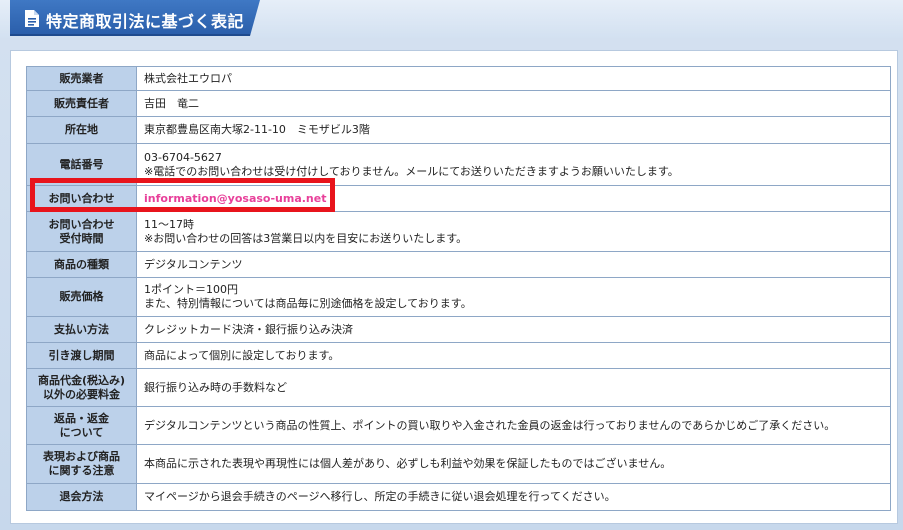  What do you see at coordinates (81, 380) in the screenshot?
I see `row-label-line1: 商品代金(税込み)` at bounding box center [81, 380].